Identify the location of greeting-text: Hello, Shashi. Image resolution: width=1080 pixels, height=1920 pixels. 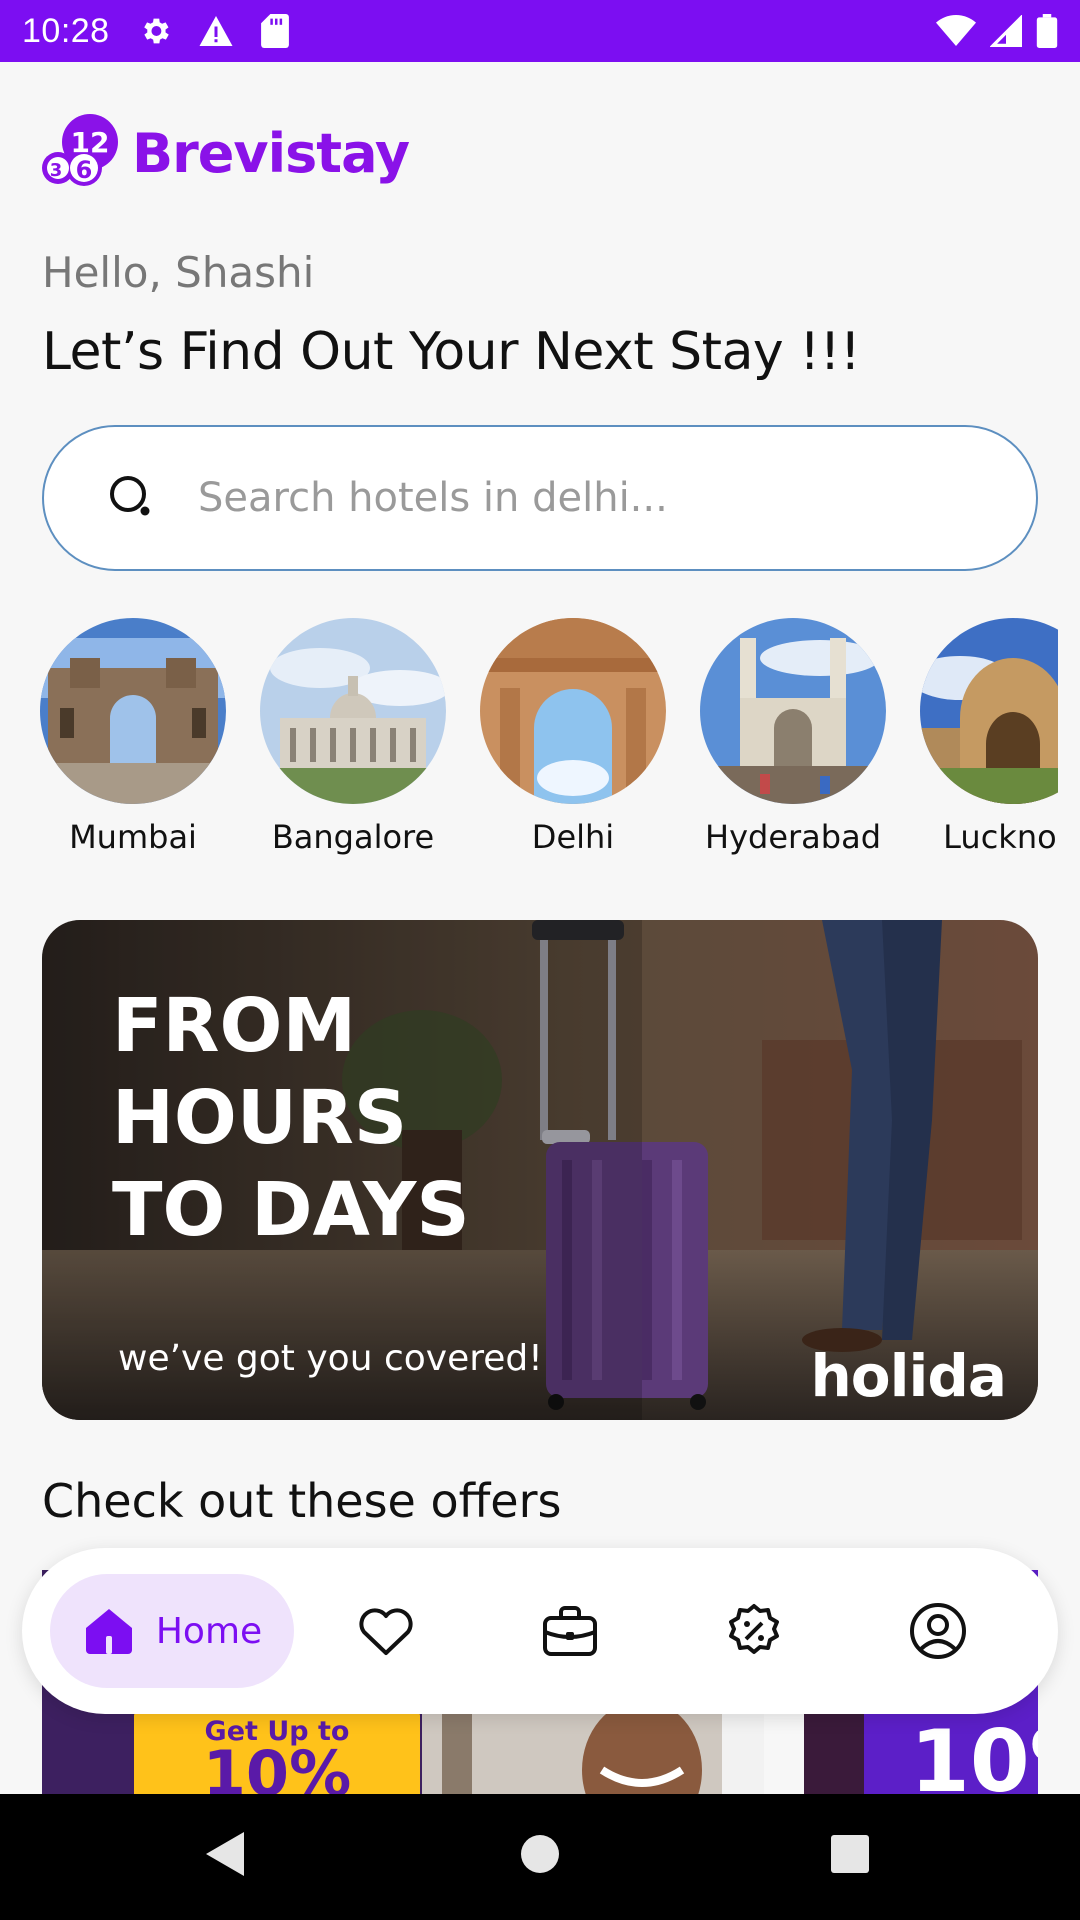
(178, 272).